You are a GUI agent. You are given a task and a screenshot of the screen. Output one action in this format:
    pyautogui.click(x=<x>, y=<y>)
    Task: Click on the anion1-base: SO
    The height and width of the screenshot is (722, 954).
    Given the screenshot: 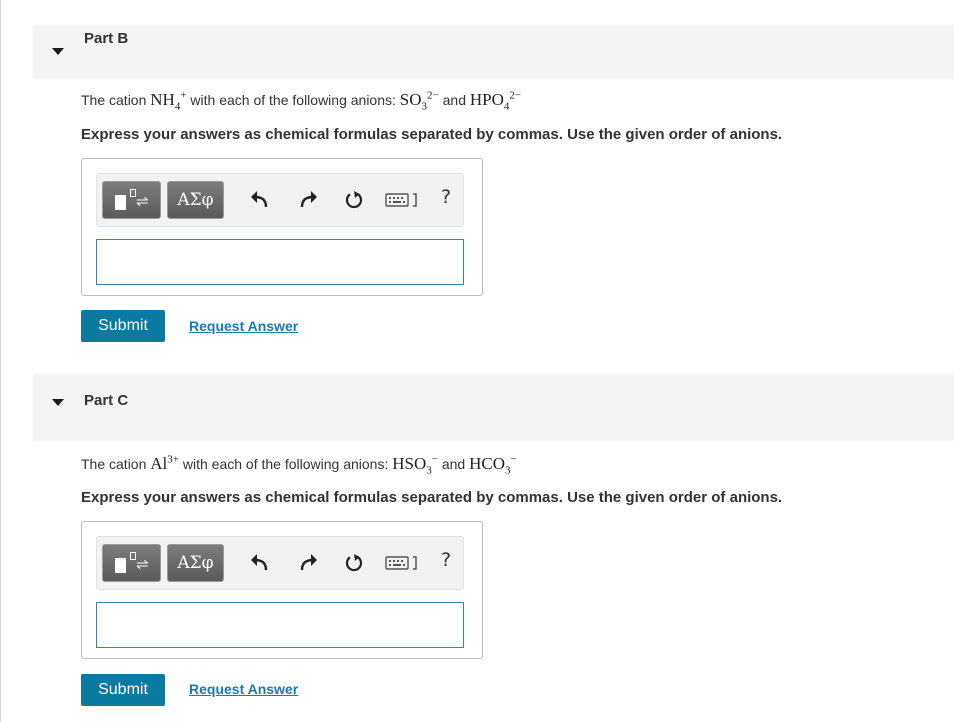 What is the action you would take?
    pyautogui.click(x=410, y=99)
    